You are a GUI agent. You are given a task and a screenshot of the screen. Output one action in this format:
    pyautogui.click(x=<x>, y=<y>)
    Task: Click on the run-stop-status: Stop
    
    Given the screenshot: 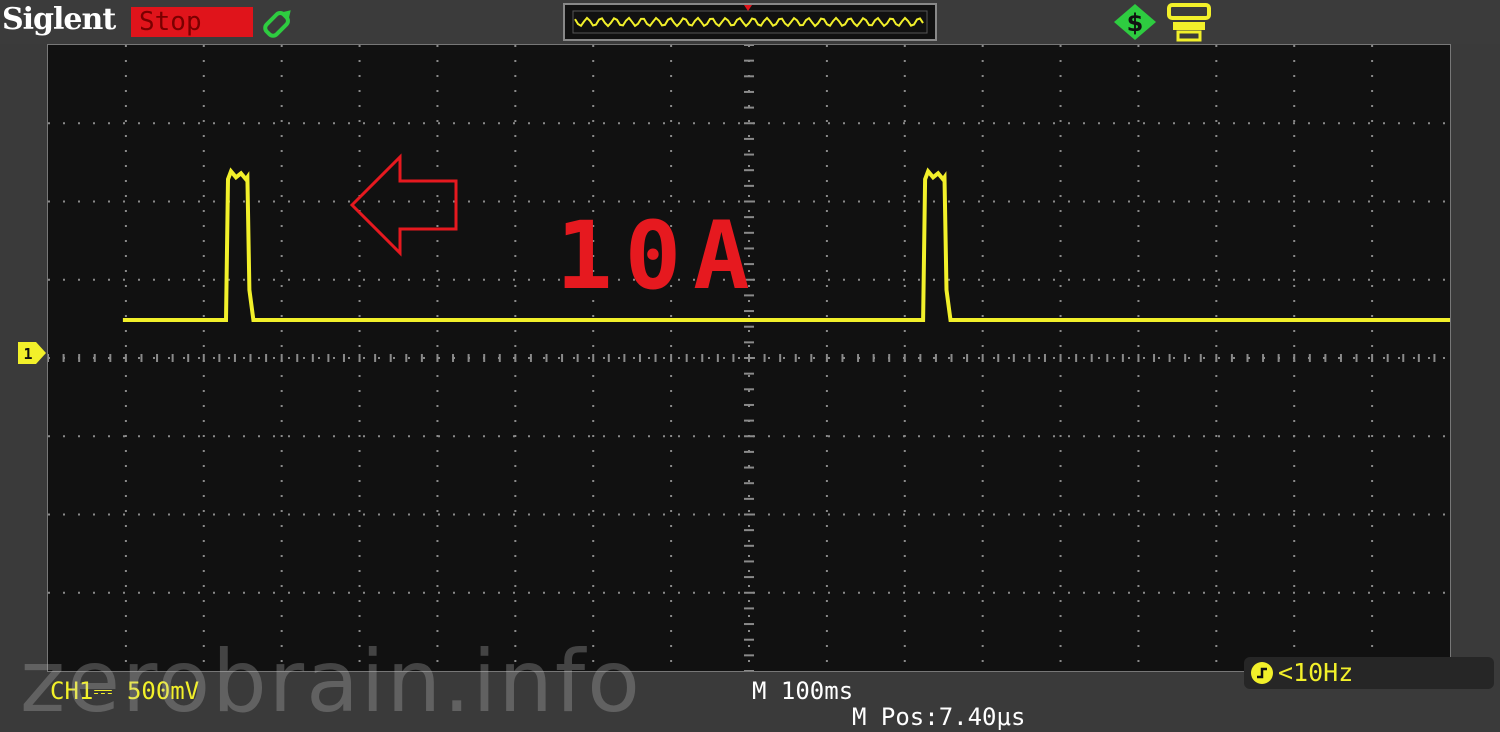 What is the action you would take?
    pyautogui.click(x=192, y=22)
    